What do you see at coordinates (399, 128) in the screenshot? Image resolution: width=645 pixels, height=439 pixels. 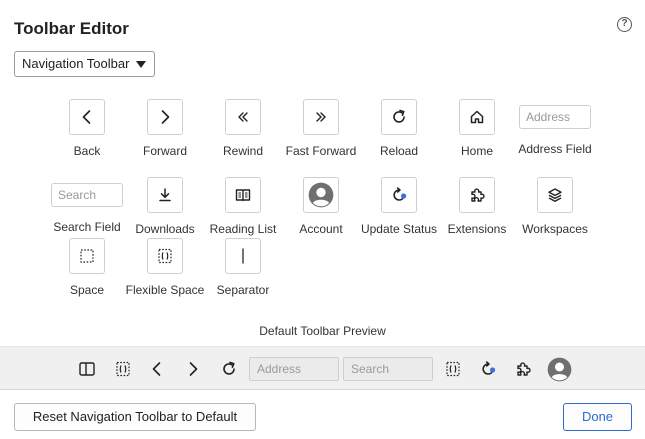 I see `toolbar-item-reload: Reload` at bounding box center [399, 128].